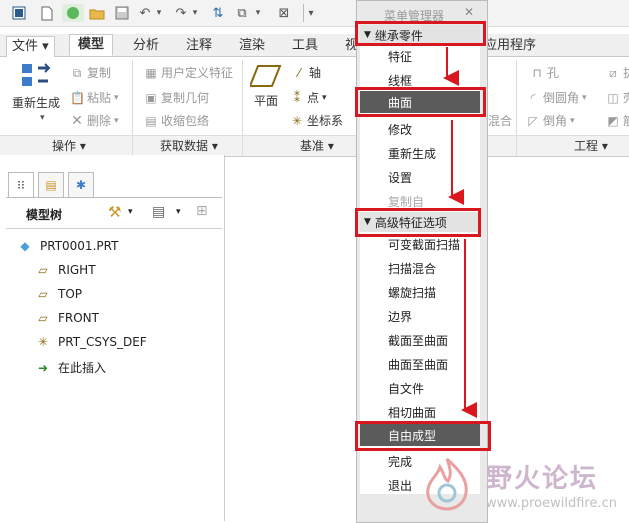 The height and width of the screenshot is (523, 629). What do you see at coordinates (460, 232) in the screenshot?
I see `annotation-arrows` at bounding box center [460, 232].